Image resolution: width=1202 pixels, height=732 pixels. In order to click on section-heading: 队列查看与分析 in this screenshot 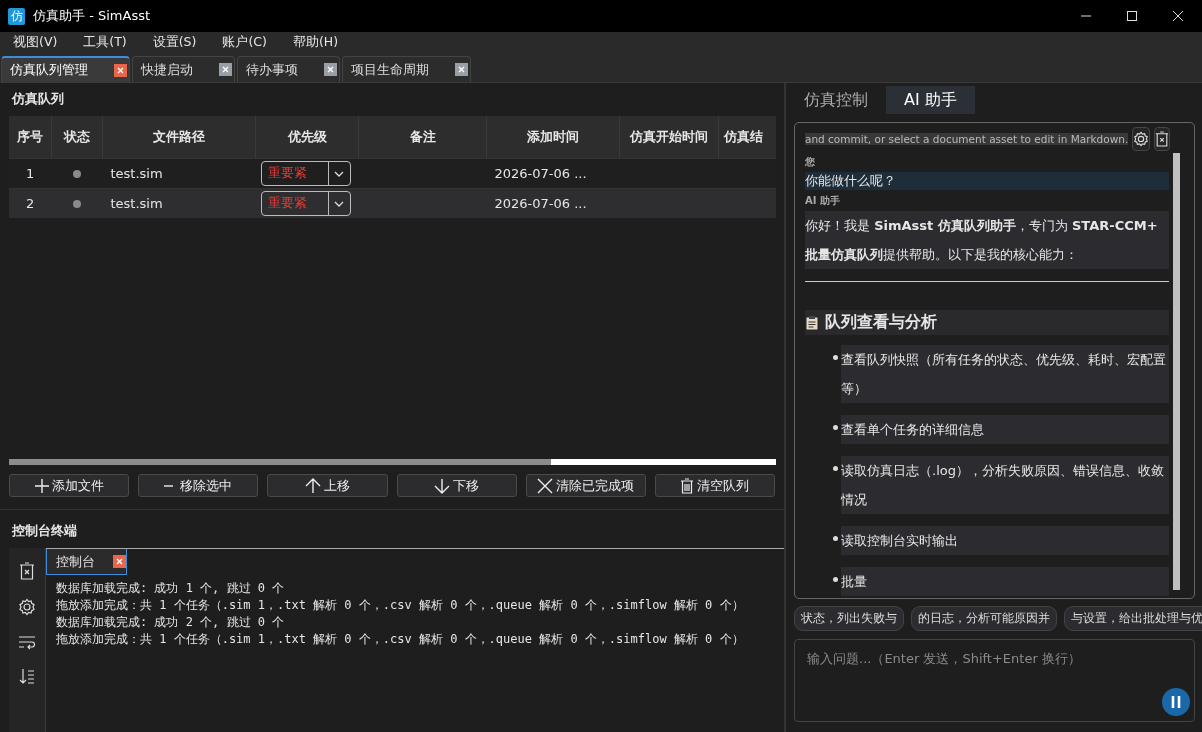, I will do `click(881, 322)`.